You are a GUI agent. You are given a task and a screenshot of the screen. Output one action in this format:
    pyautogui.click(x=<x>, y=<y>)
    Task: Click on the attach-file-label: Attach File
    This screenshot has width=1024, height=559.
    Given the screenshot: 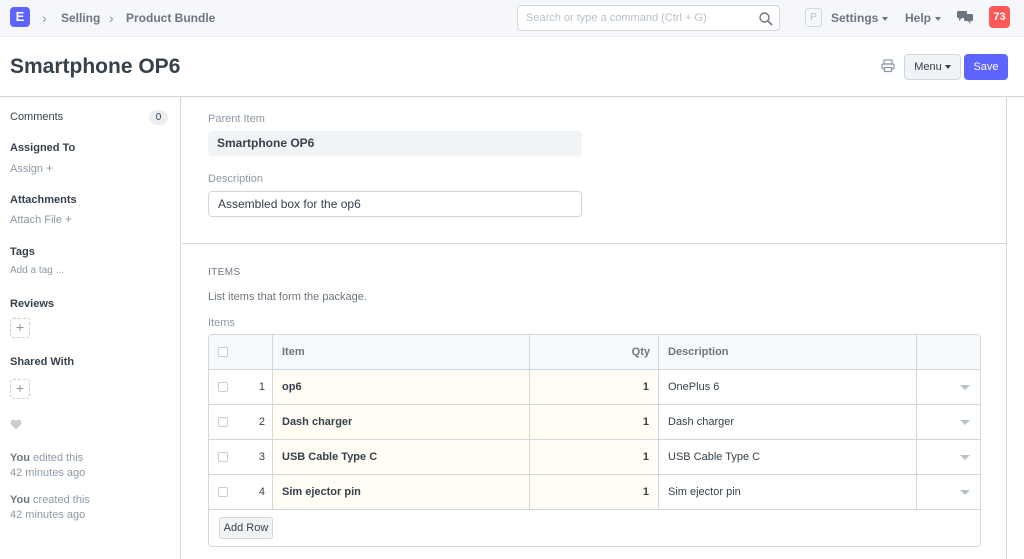 What is the action you would take?
    pyautogui.click(x=36, y=220)
    